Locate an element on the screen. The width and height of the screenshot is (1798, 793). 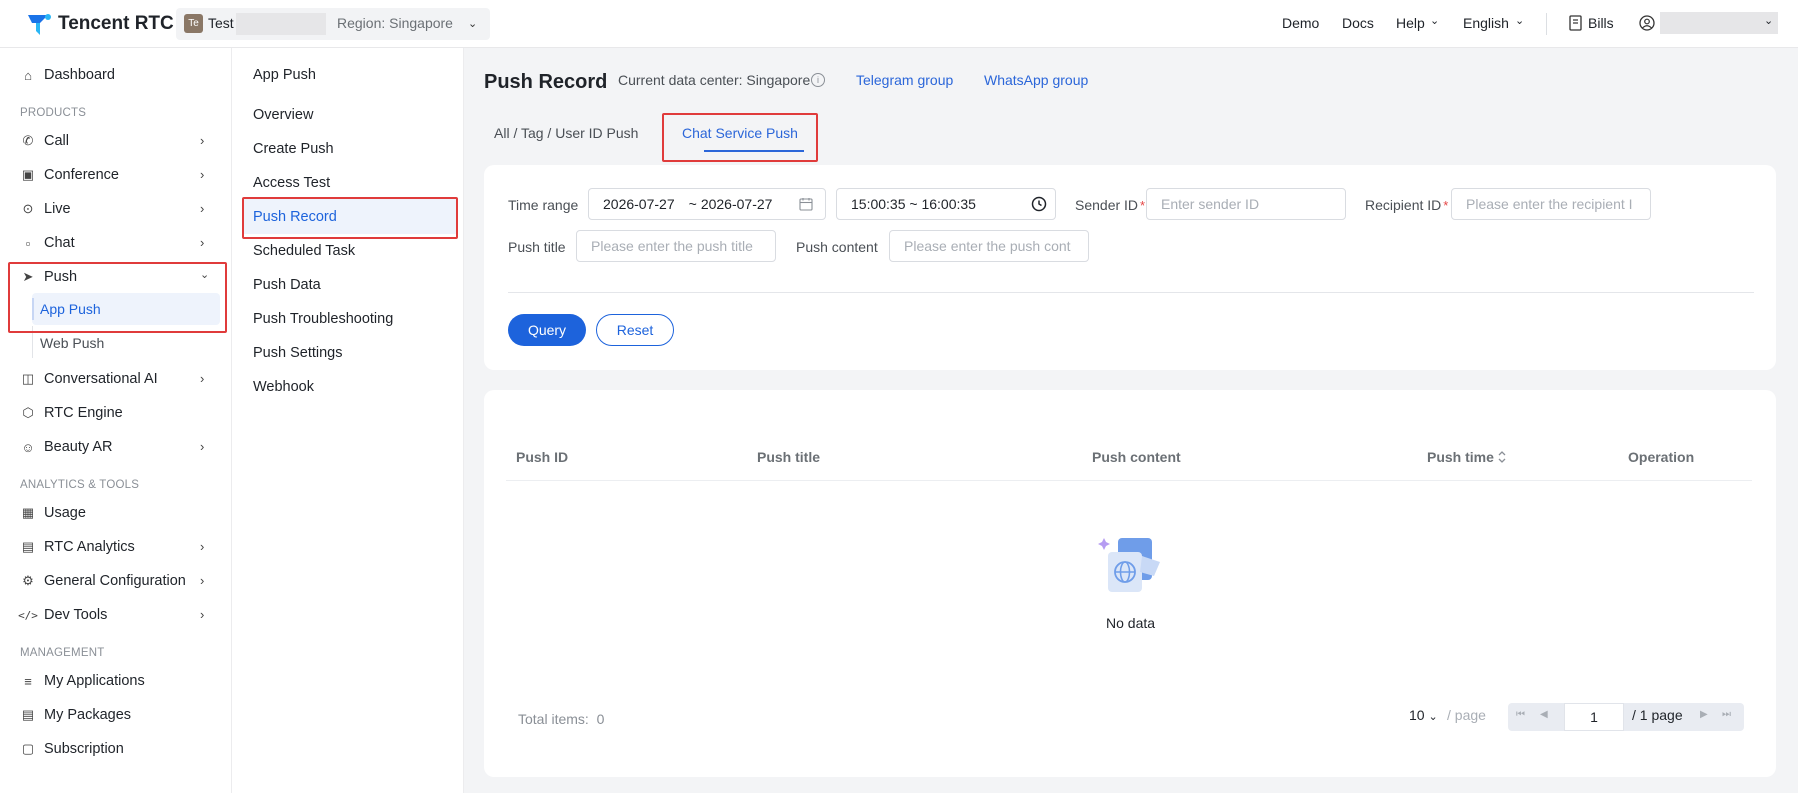
reset-button: Reset is located at coordinates (635, 330).